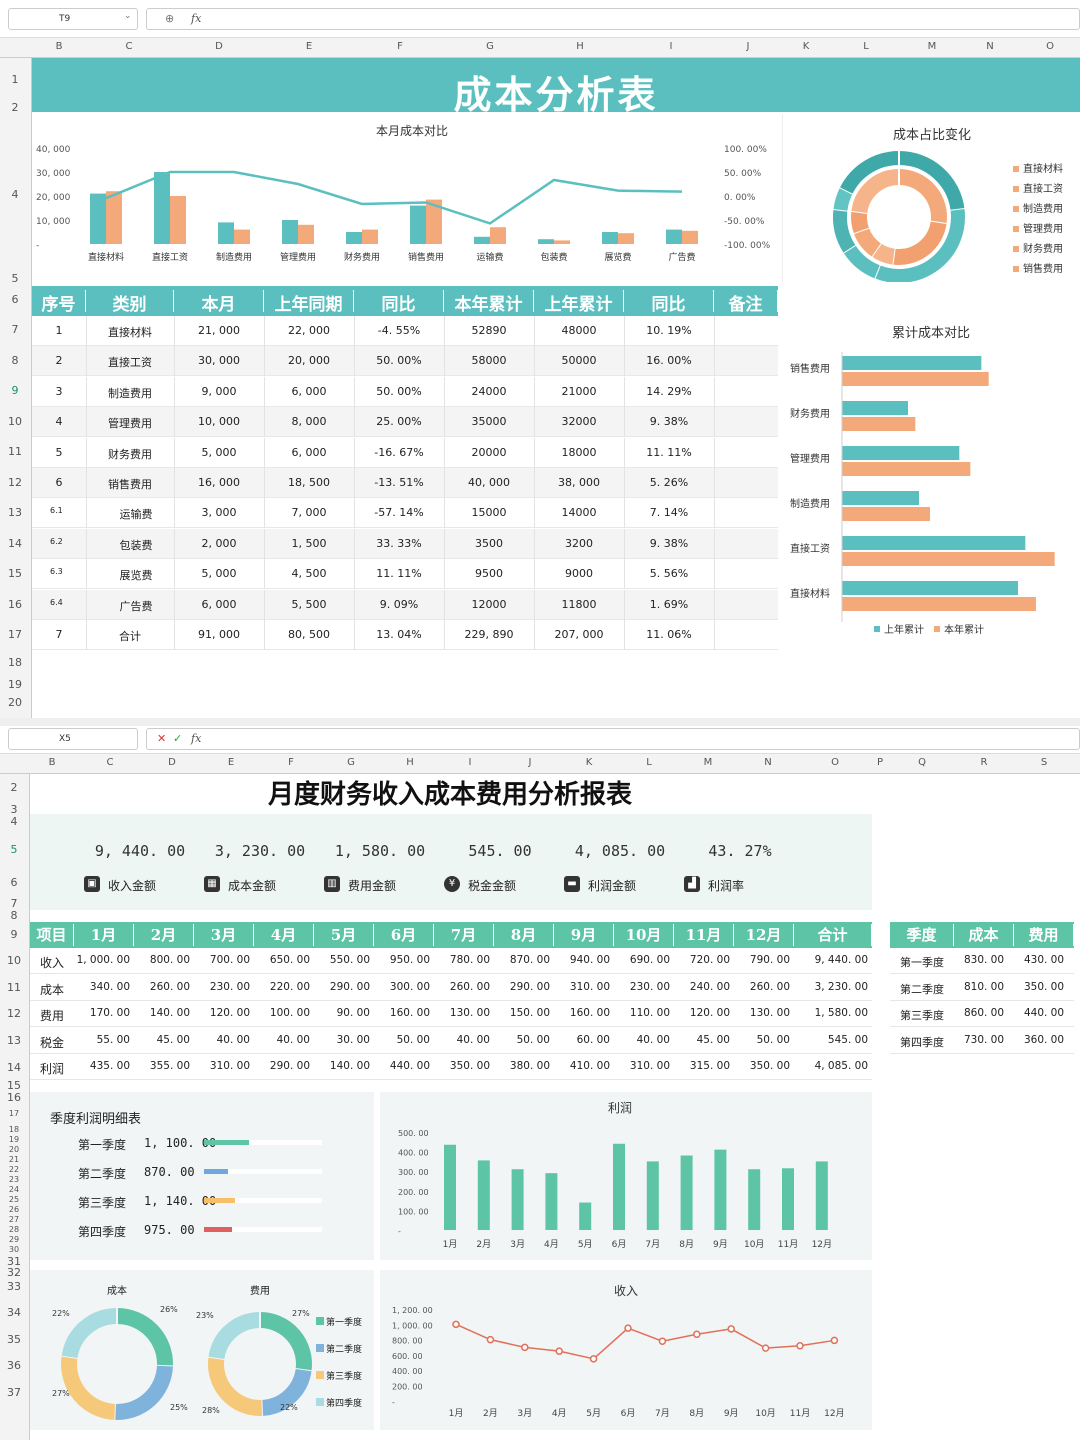  Describe the element at coordinates (14, 1139) in the screenshot. I see `row-label: 19` at that location.